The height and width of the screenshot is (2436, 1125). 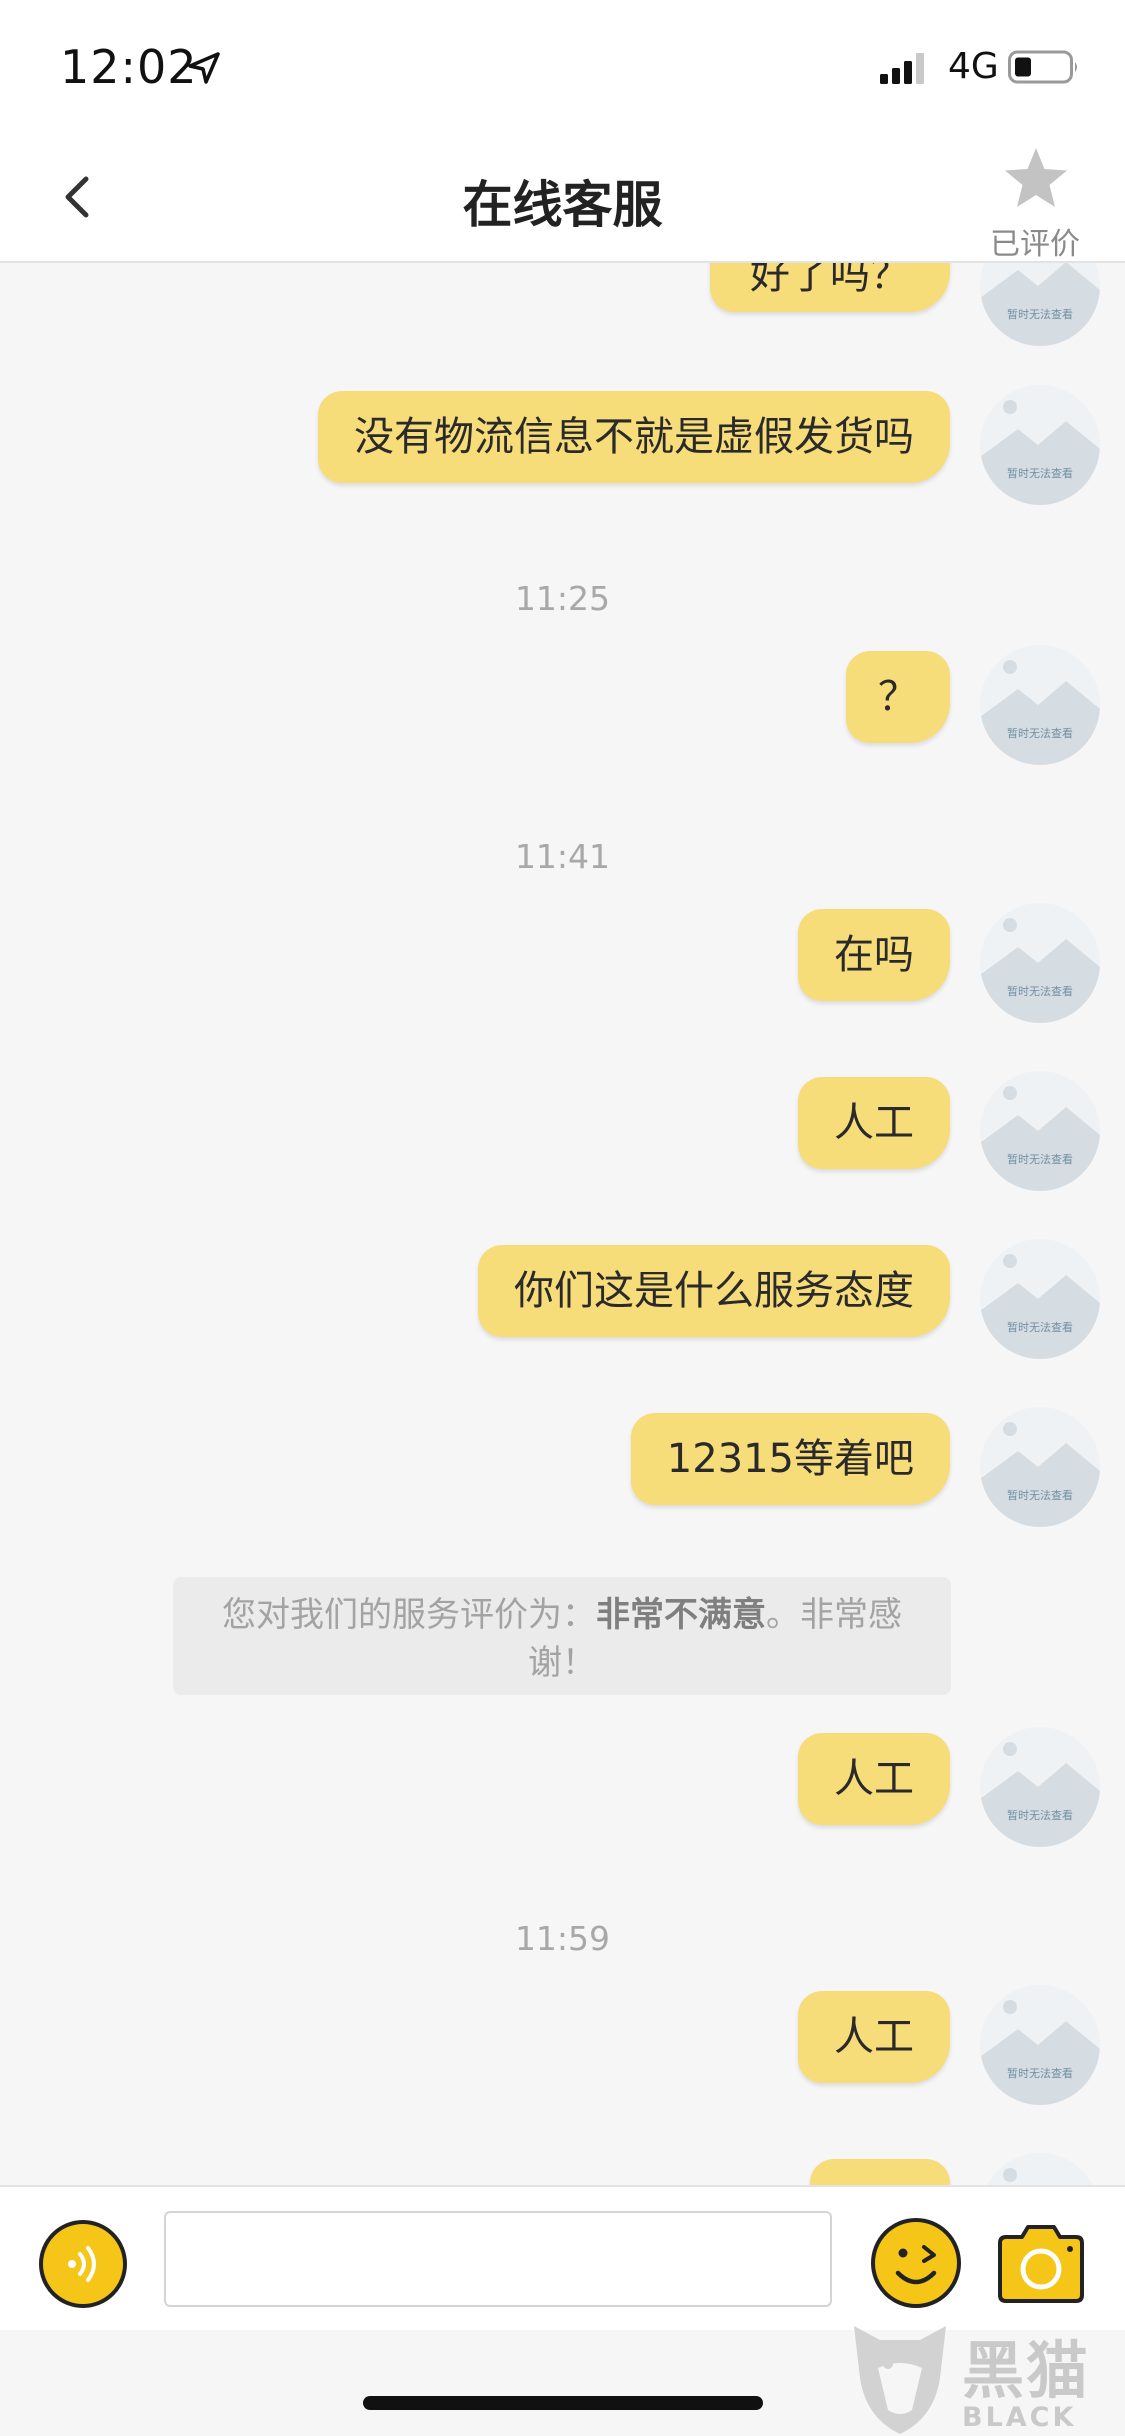 What do you see at coordinates (1040, 2169) in the screenshot?
I see `agent-avatar` at bounding box center [1040, 2169].